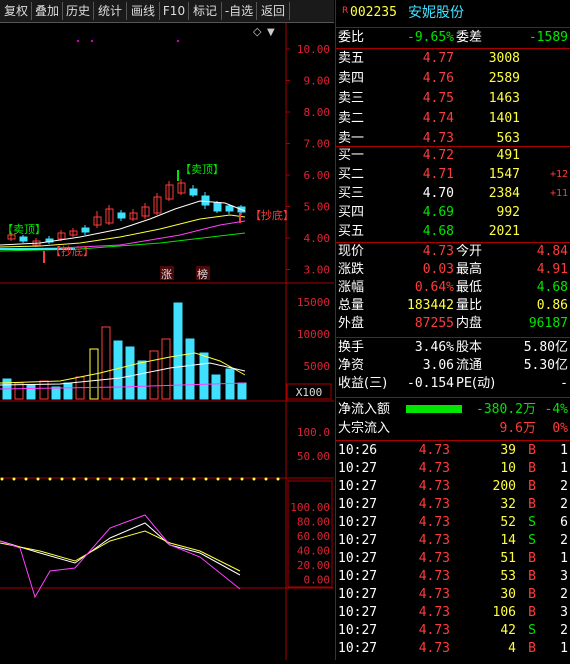  I want to click on tick-row: 10:27 4.73 32 B 2, so click(453, 505).